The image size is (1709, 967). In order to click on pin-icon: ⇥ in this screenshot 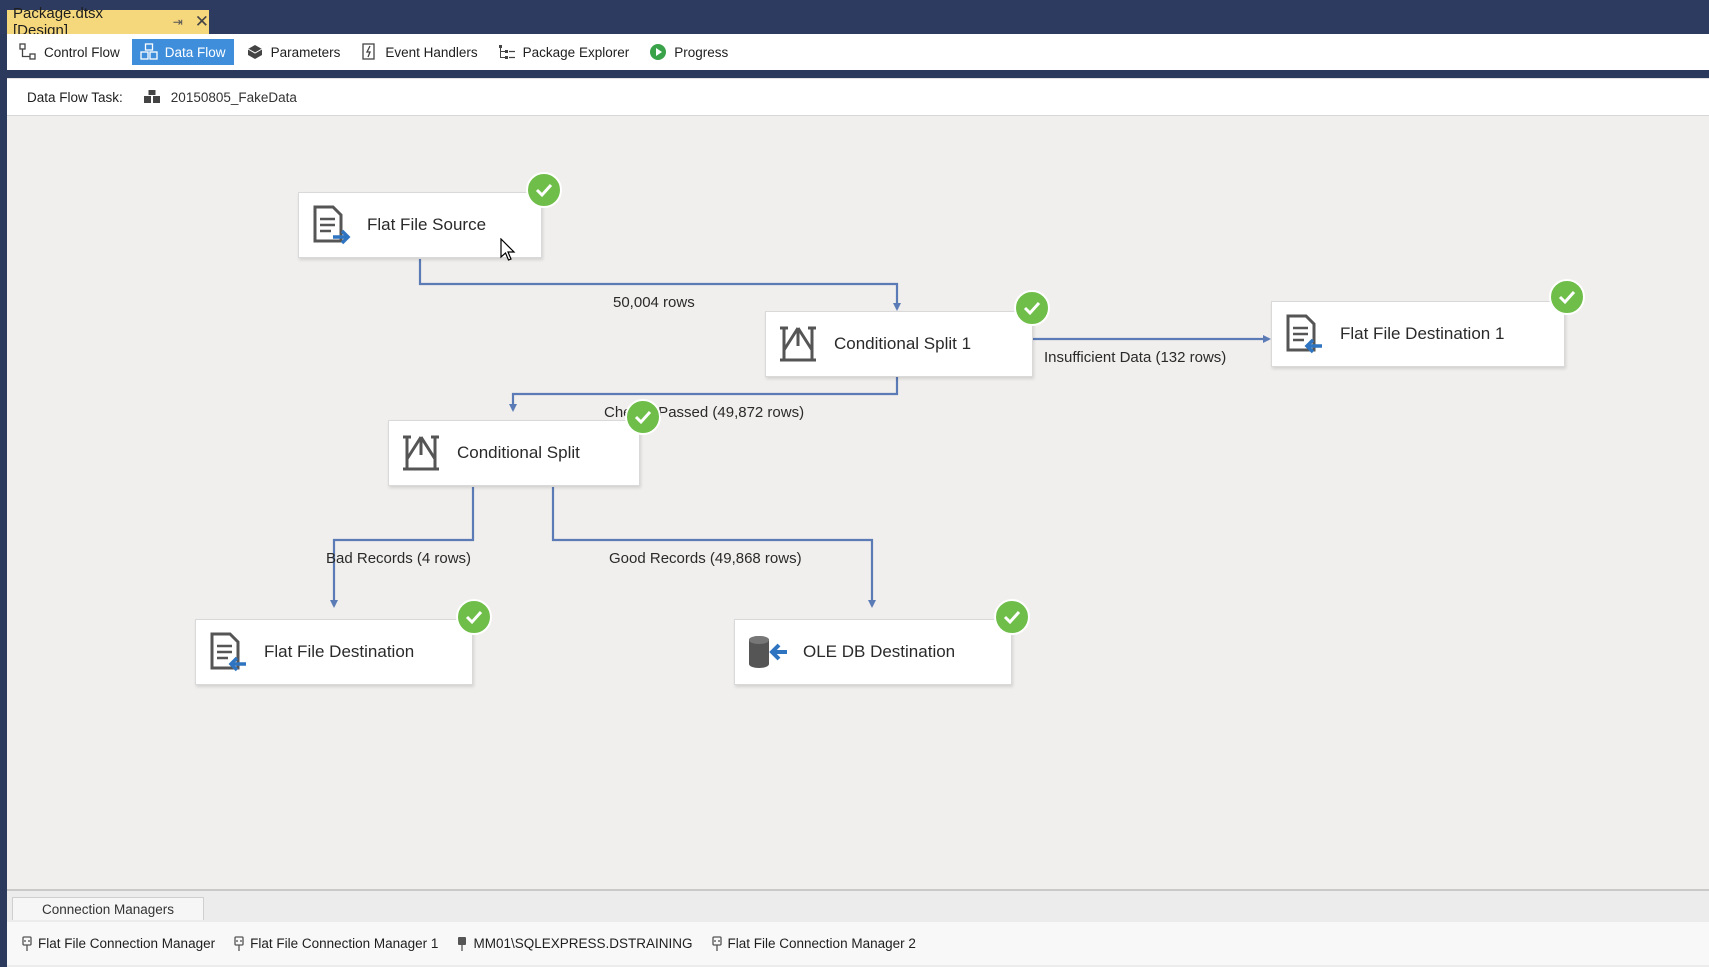, I will do `click(178, 22)`.